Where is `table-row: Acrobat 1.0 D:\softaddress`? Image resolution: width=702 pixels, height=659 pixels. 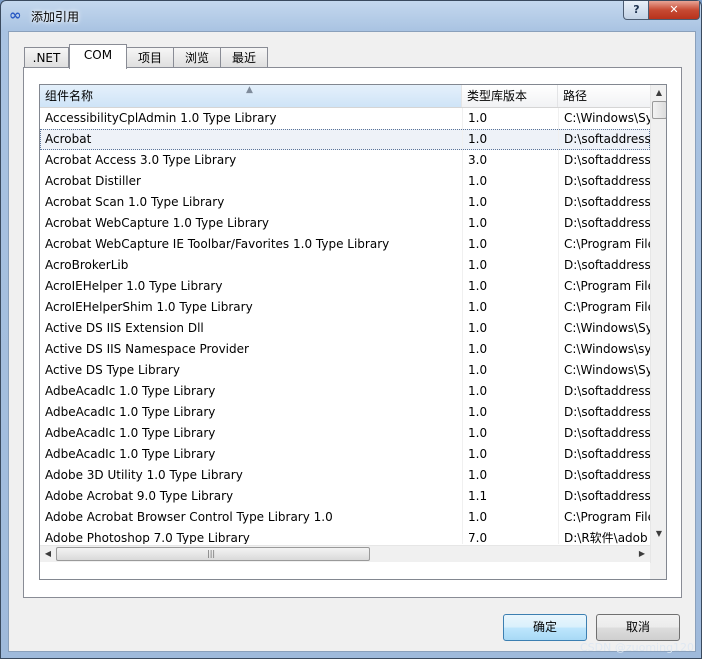 table-row: Acrobat 1.0 D:\softaddress is located at coordinates (345, 139).